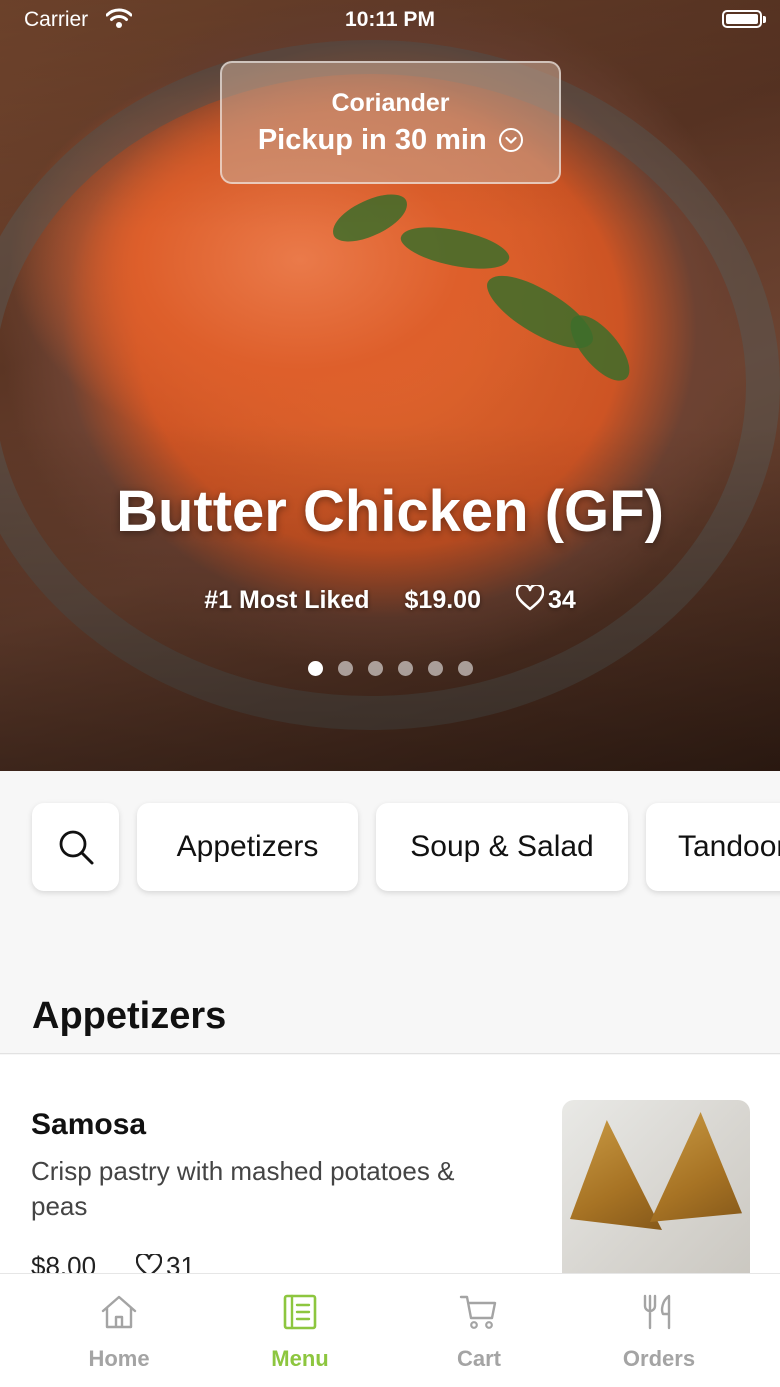 Image resolution: width=780 pixels, height=1387 pixels. I want to click on section-header: Appetizers, so click(390, 1000).